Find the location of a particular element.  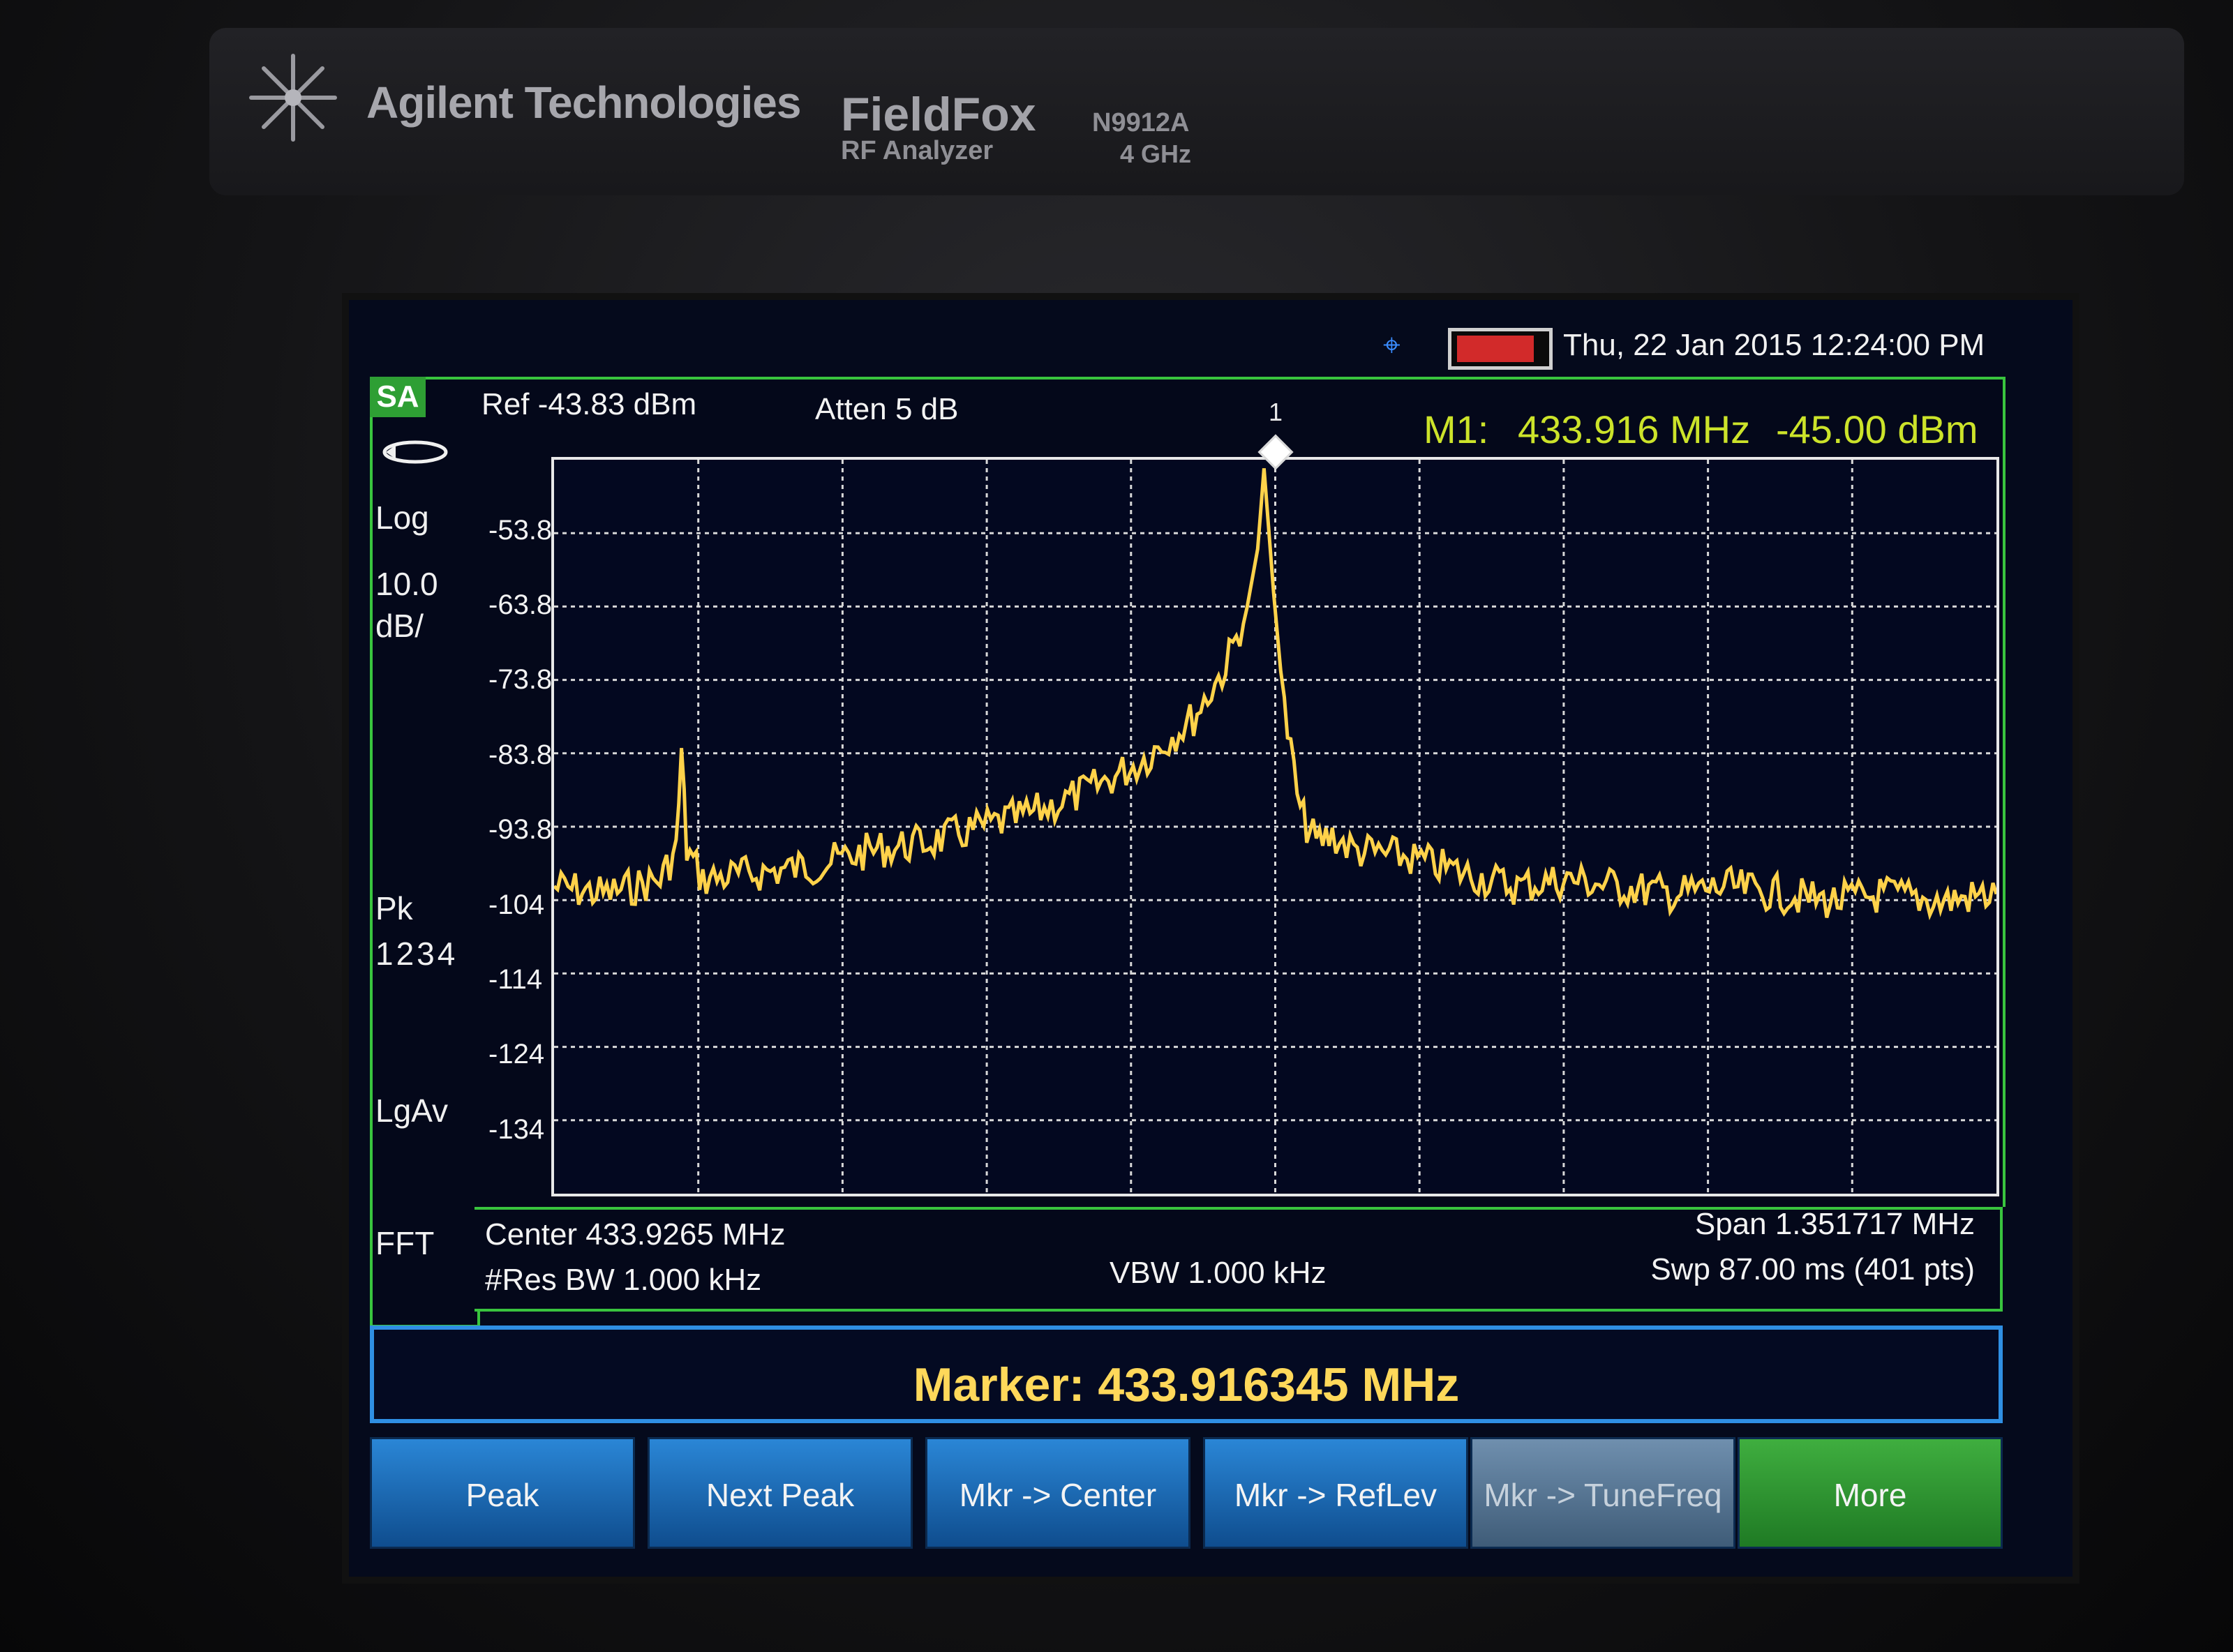

model-range: 4 GHz is located at coordinates (1156, 154).